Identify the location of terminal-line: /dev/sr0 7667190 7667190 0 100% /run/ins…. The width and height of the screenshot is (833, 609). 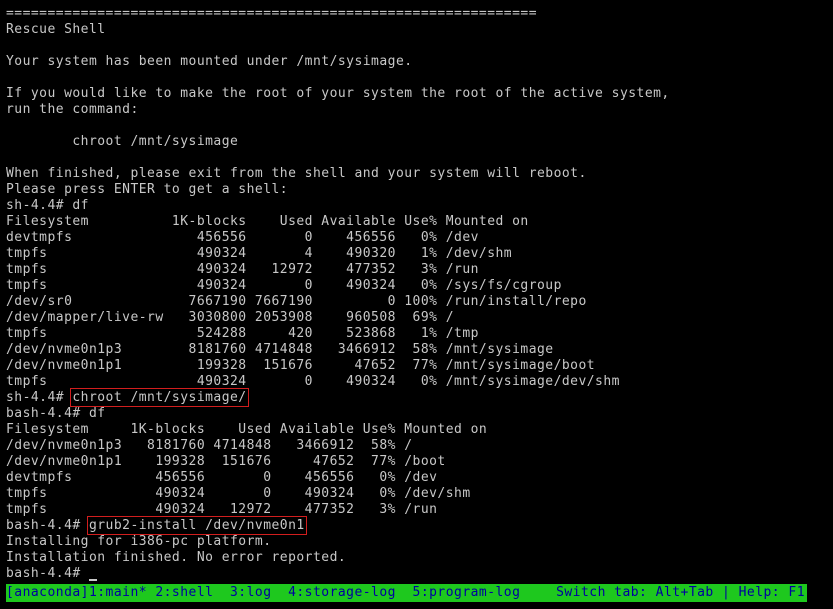
(296, 301).